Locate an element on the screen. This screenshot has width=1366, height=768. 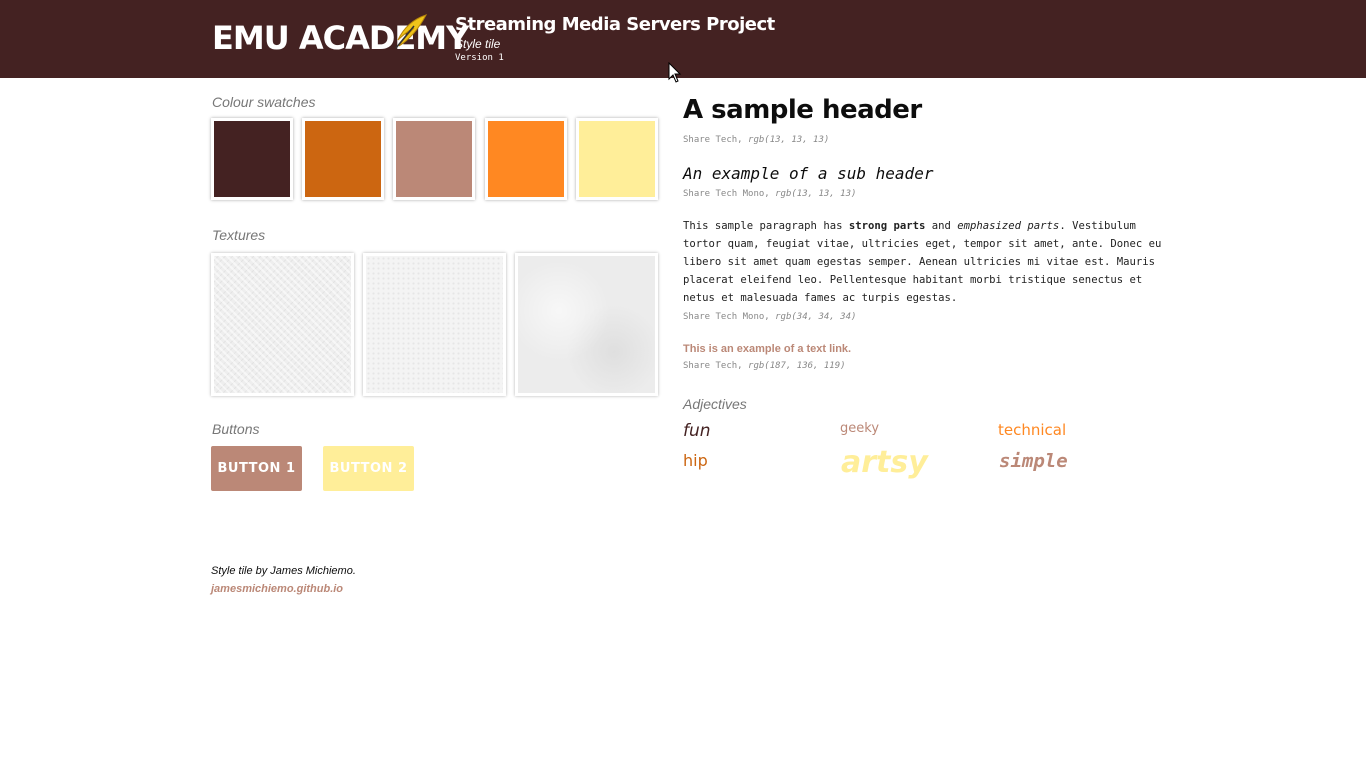
header-font-name: Share Tech, is located at coordinates (713, 140).